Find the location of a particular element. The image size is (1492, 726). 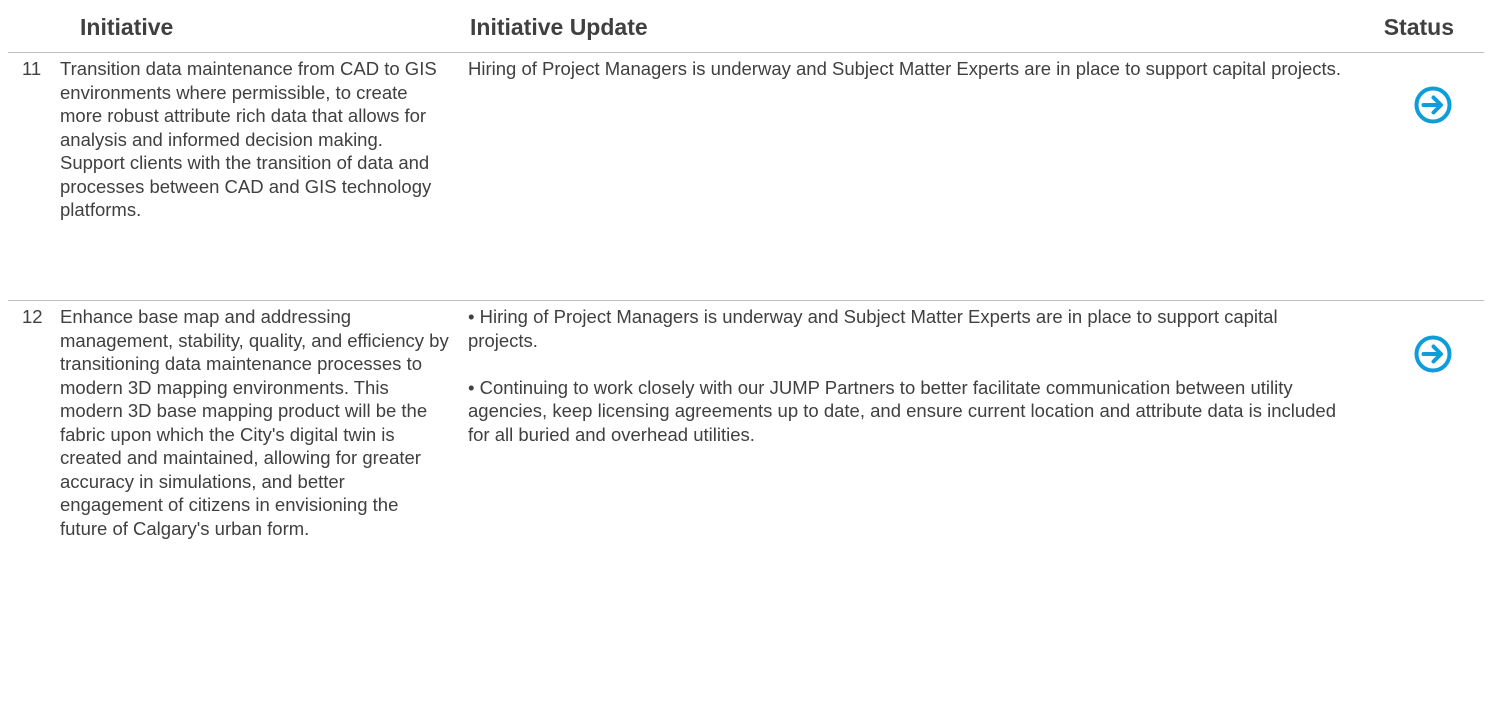

column-header-initiative-update: Initiative Update is located at coordinates (559, 27).